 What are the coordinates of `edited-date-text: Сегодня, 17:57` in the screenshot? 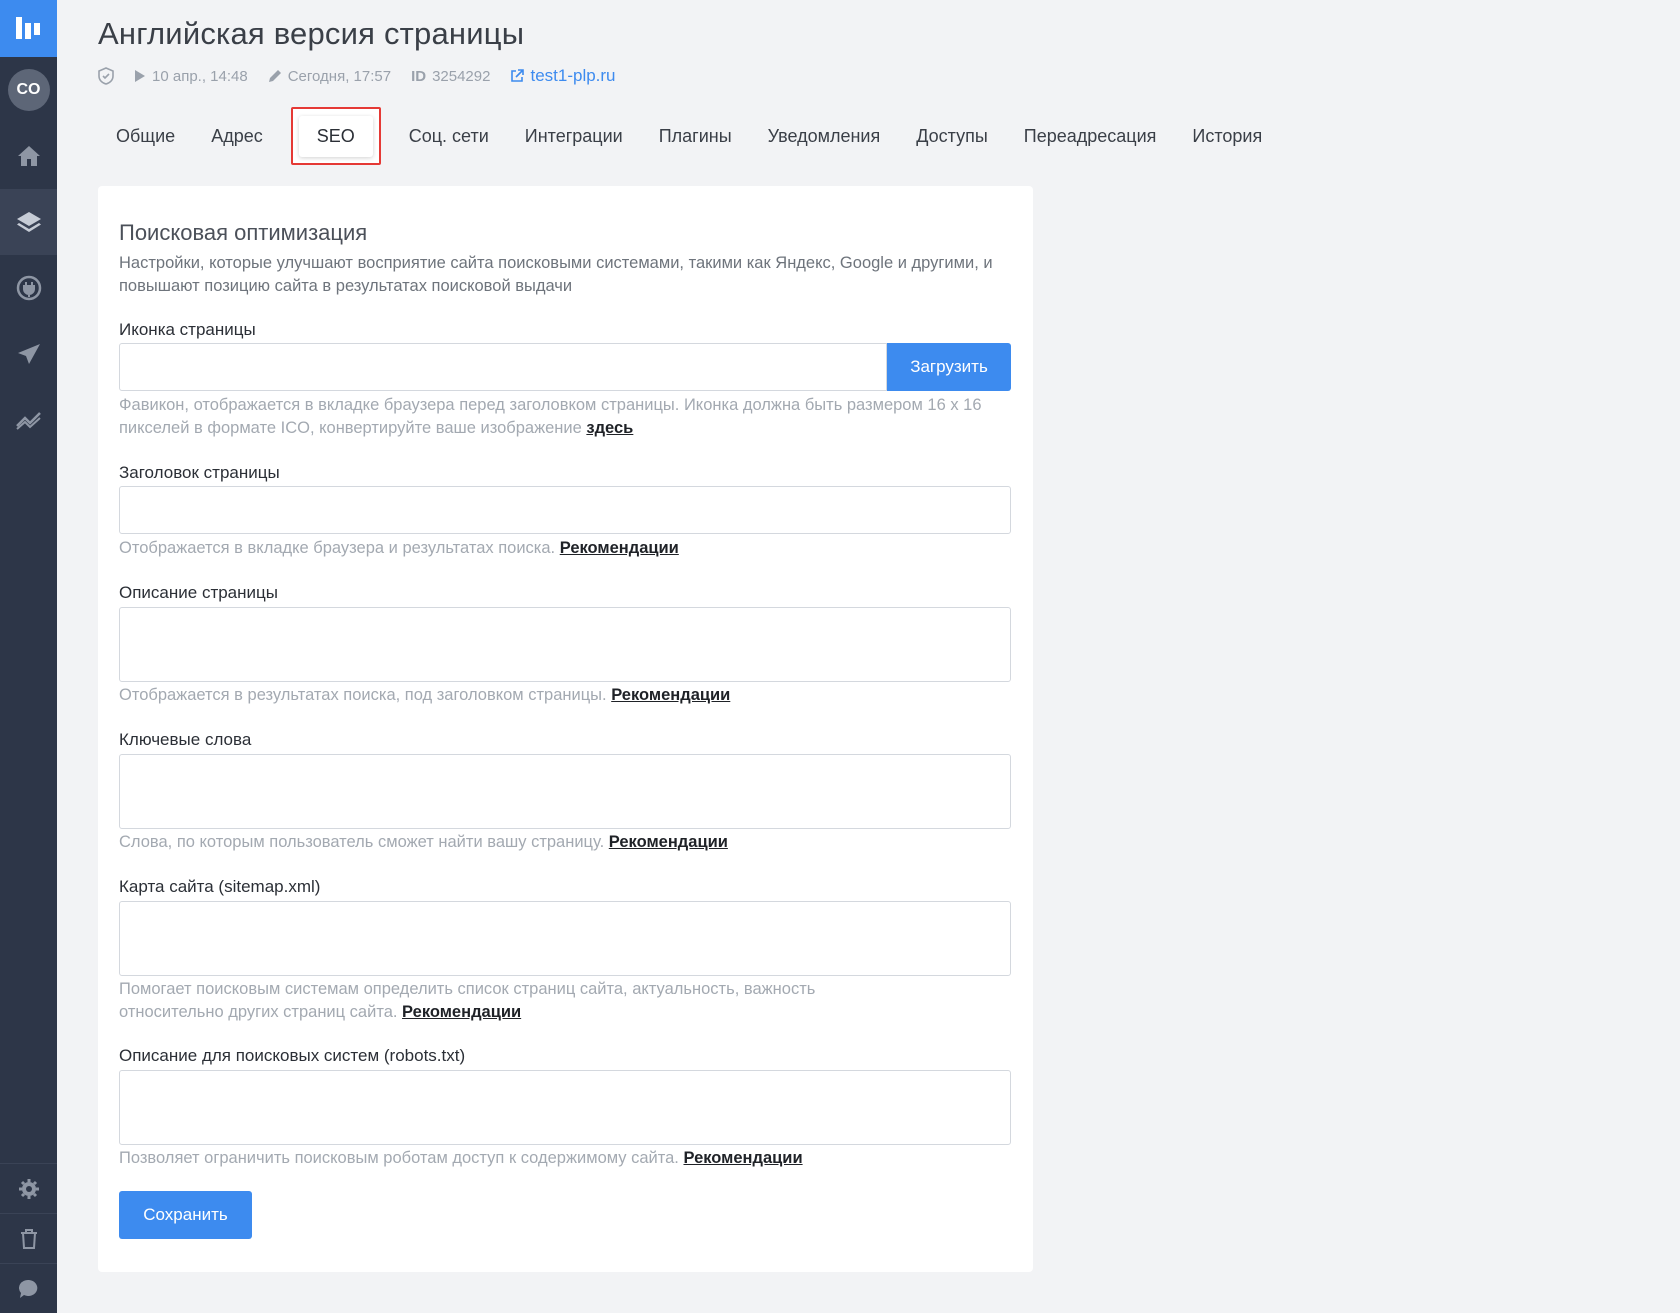 It's located at (339, 76).